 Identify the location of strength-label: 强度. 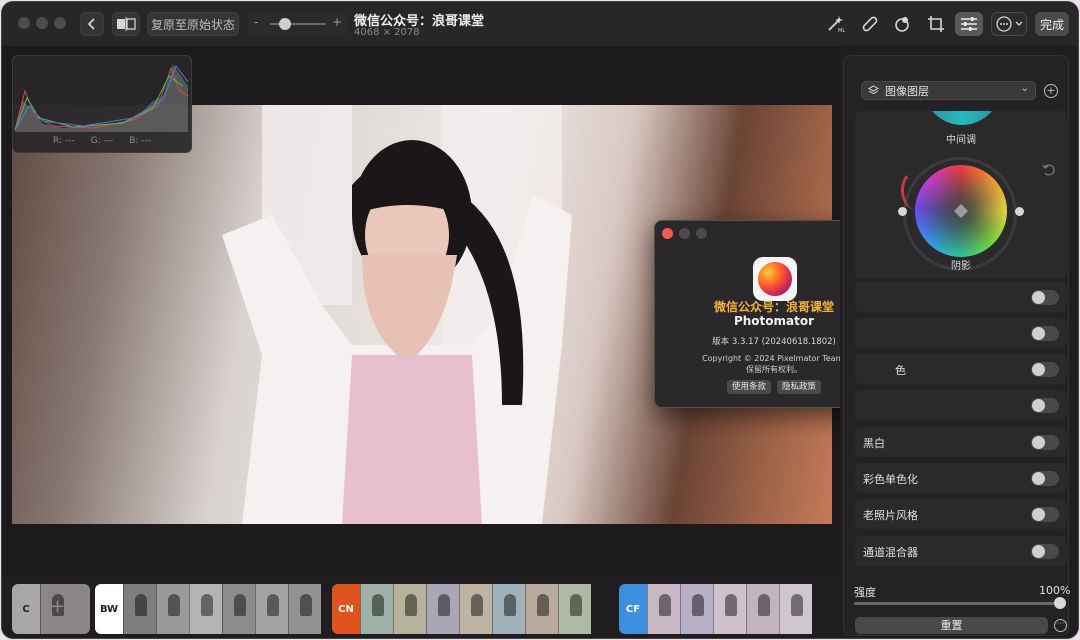
(865, 592).